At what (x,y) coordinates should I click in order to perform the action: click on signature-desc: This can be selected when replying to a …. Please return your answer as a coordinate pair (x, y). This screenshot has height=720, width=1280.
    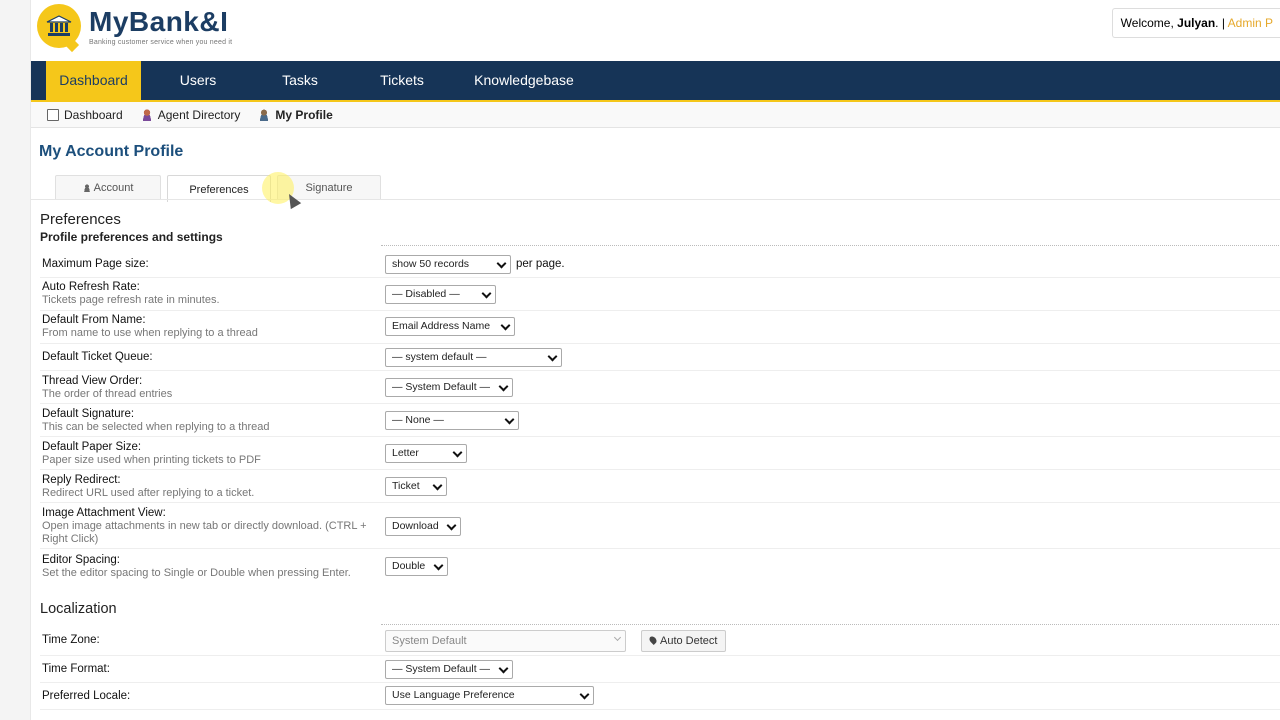
    Looking at the image, I should click on (156, 427).